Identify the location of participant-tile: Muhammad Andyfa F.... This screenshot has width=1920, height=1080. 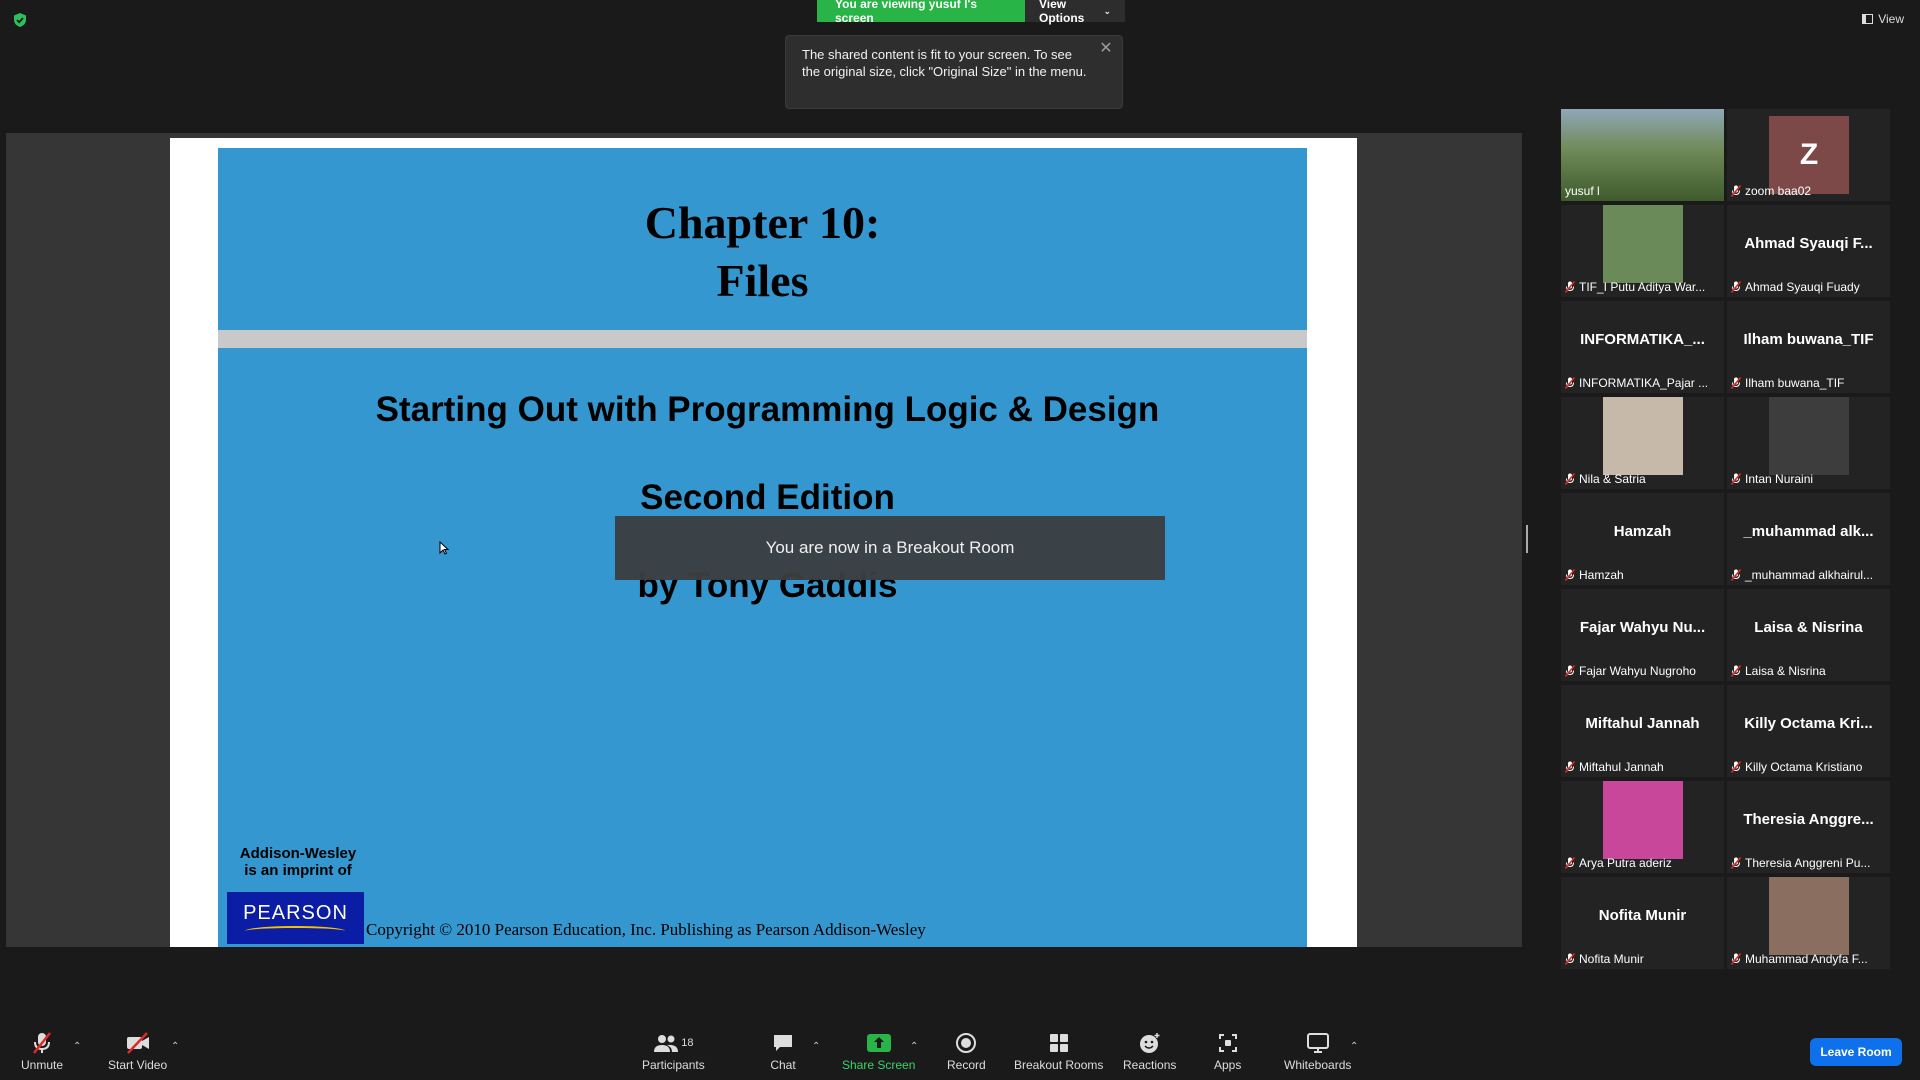
(1808, 923).